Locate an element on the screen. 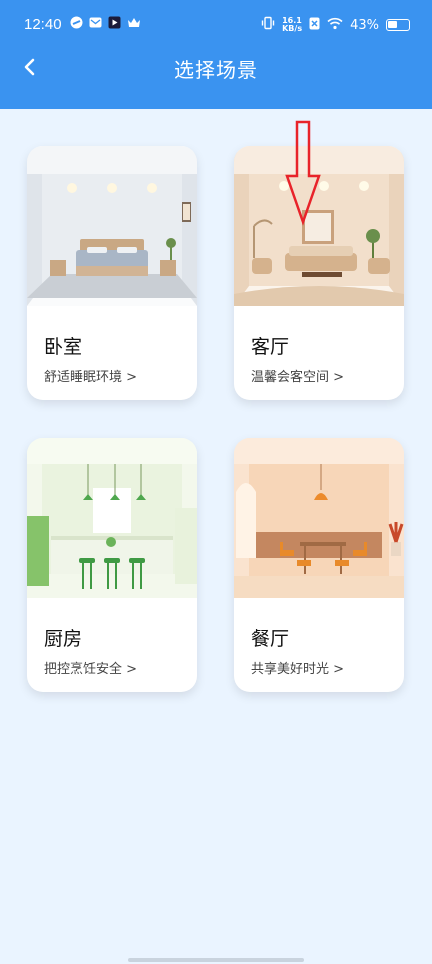 Image resolution: width=432 pixels, height=964 pixels. network-speed: 16.1 KB/s is located at coordinates (292, 25).